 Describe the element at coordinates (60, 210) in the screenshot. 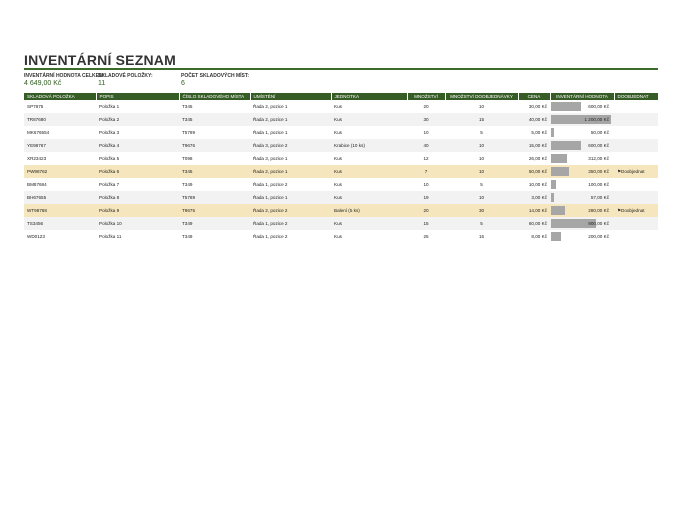

I see `cell-item: WT98768` at that location.